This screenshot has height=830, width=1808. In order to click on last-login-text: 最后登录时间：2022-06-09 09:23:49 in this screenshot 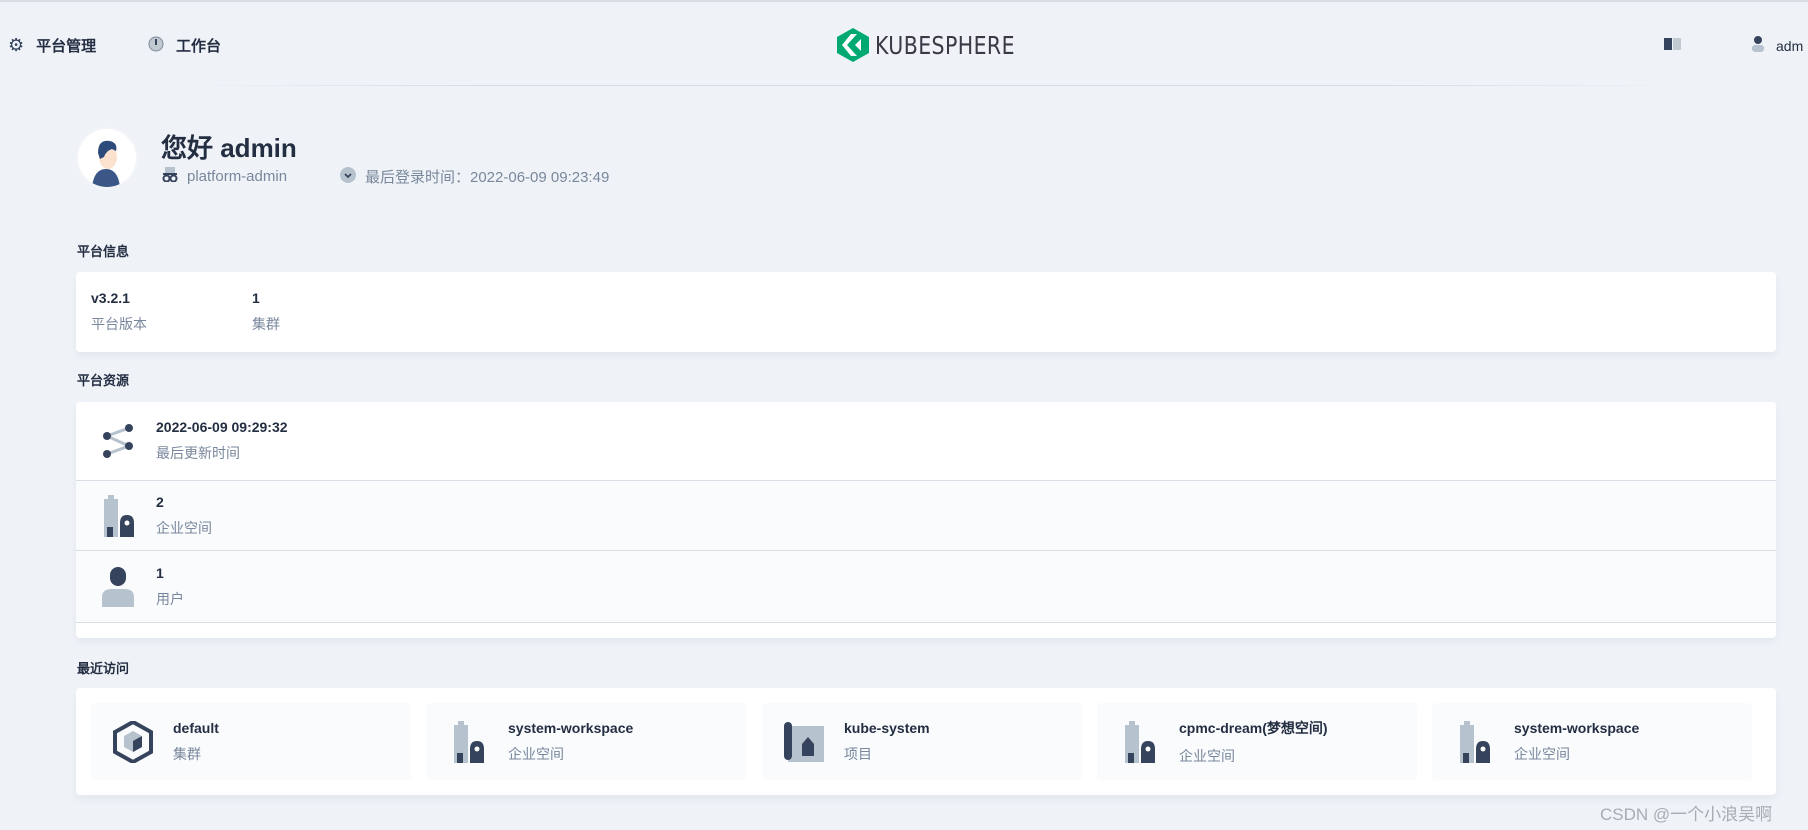, I will do `click(487, 177)`.